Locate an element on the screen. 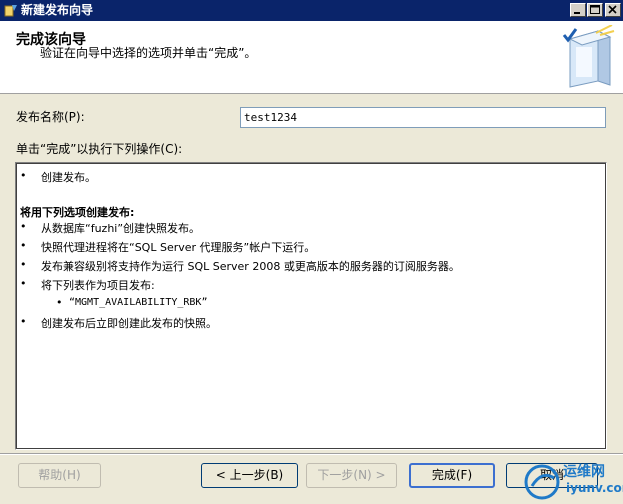  close-button is located at coordinates (613, 10).